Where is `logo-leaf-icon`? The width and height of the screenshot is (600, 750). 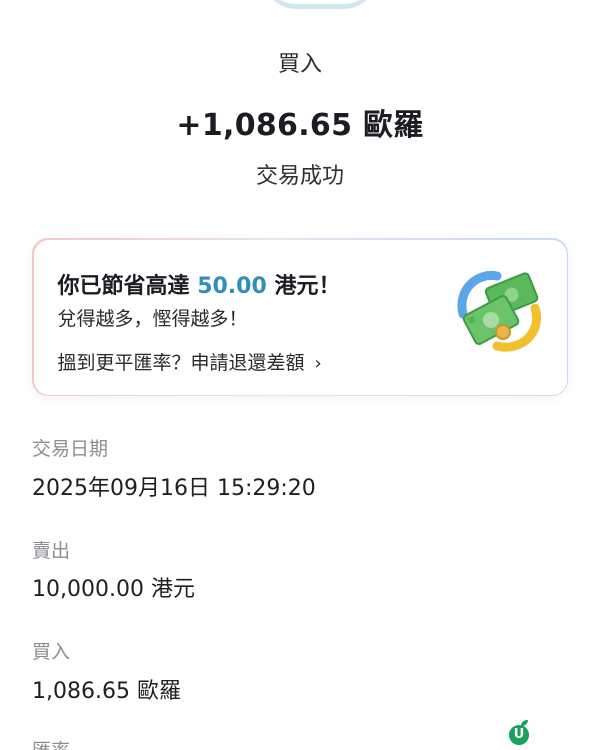
logo-leaf-icon is located at coordinates (524, 723).